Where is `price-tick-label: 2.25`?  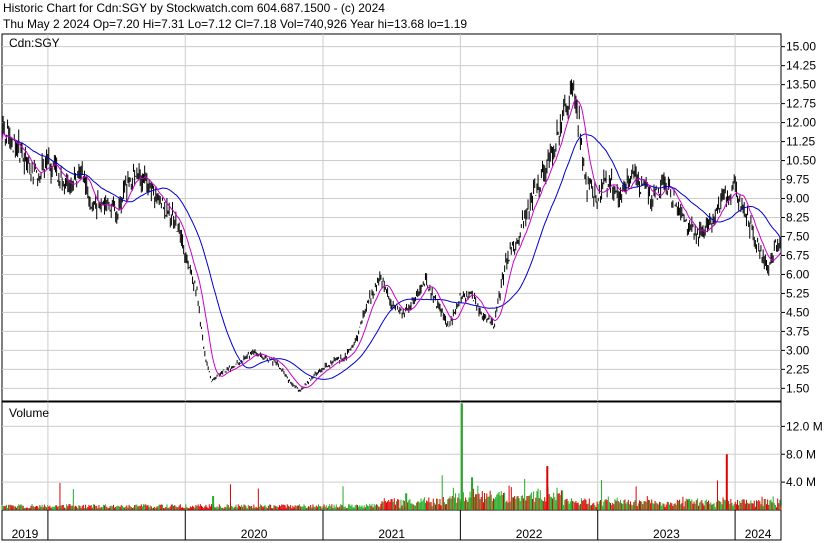
price-tick-label: 2.25 is located at coordinates (798, 369).